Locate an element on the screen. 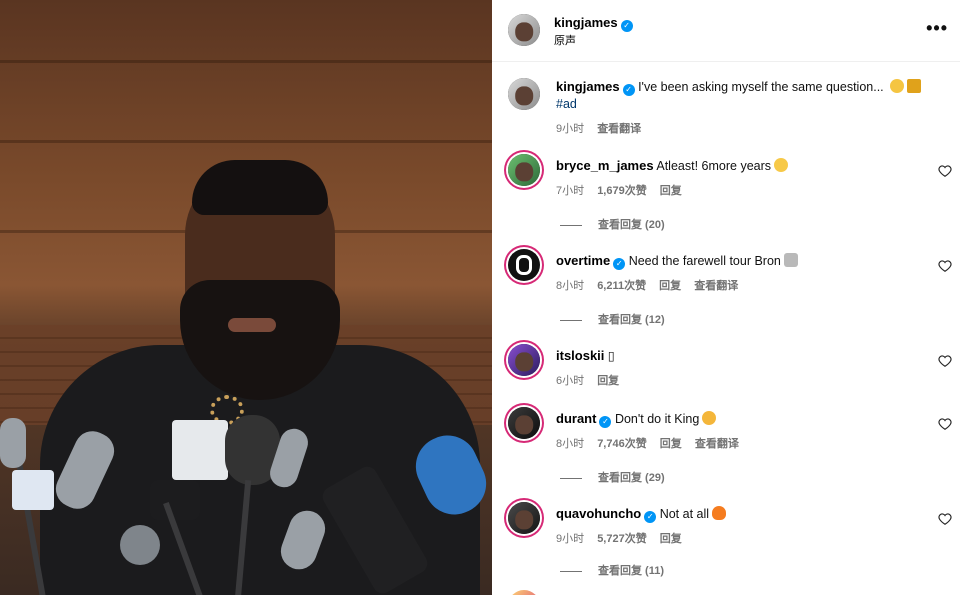  overtime-logo-icon is located at coordinates (524, 265).